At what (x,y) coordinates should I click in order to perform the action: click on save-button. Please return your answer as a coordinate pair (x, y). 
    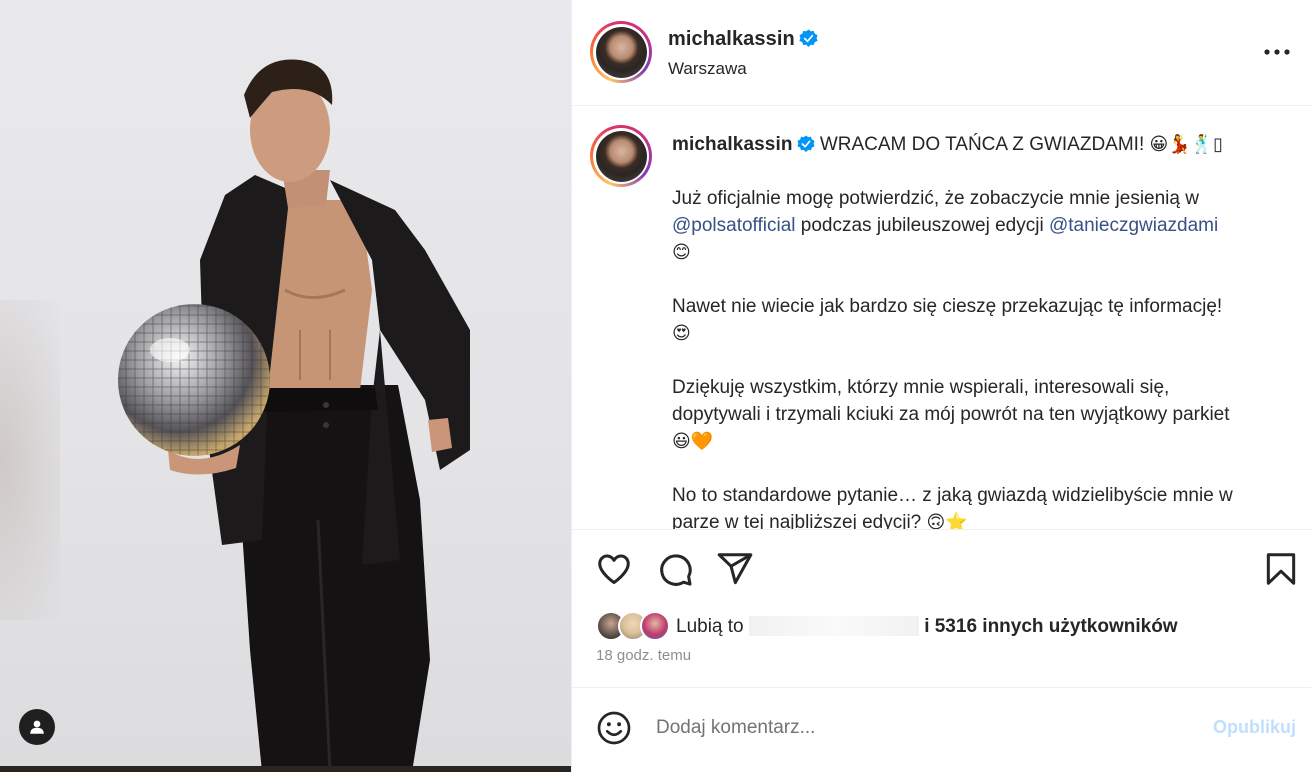
    Looking at the image, I should click on (1281, 569).